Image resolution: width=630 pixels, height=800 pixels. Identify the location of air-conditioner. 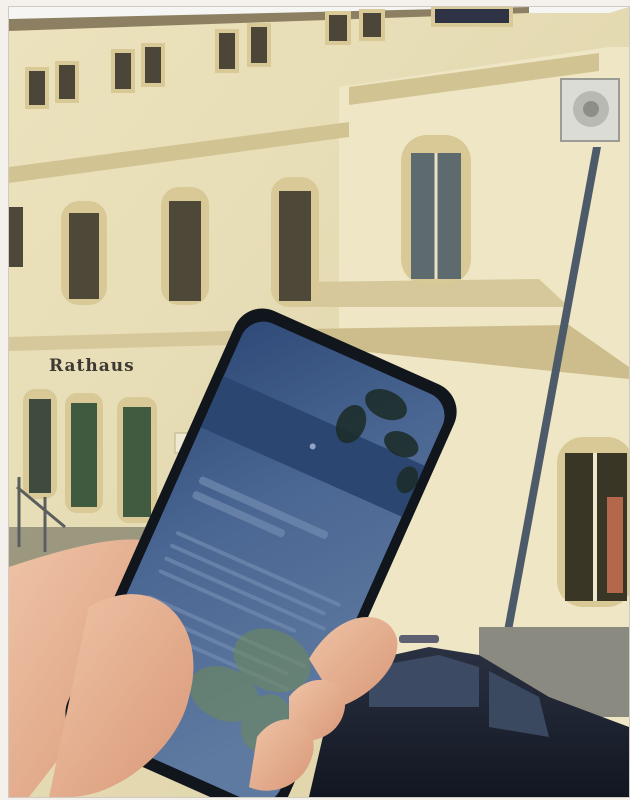
(590, 110).